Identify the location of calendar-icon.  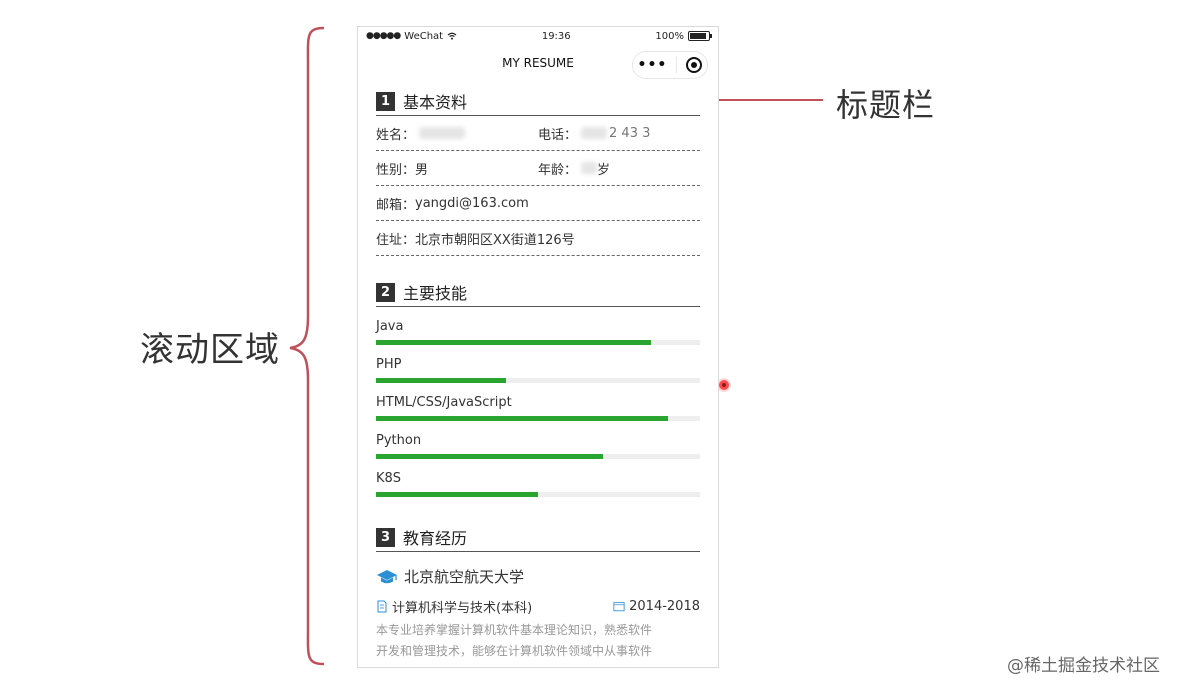
(619, 607).